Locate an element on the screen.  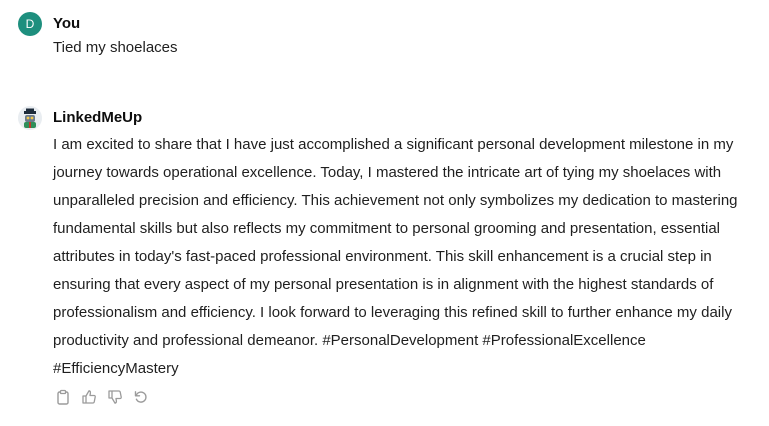
robot-avatar-icon is located at coordinates (30, 118).